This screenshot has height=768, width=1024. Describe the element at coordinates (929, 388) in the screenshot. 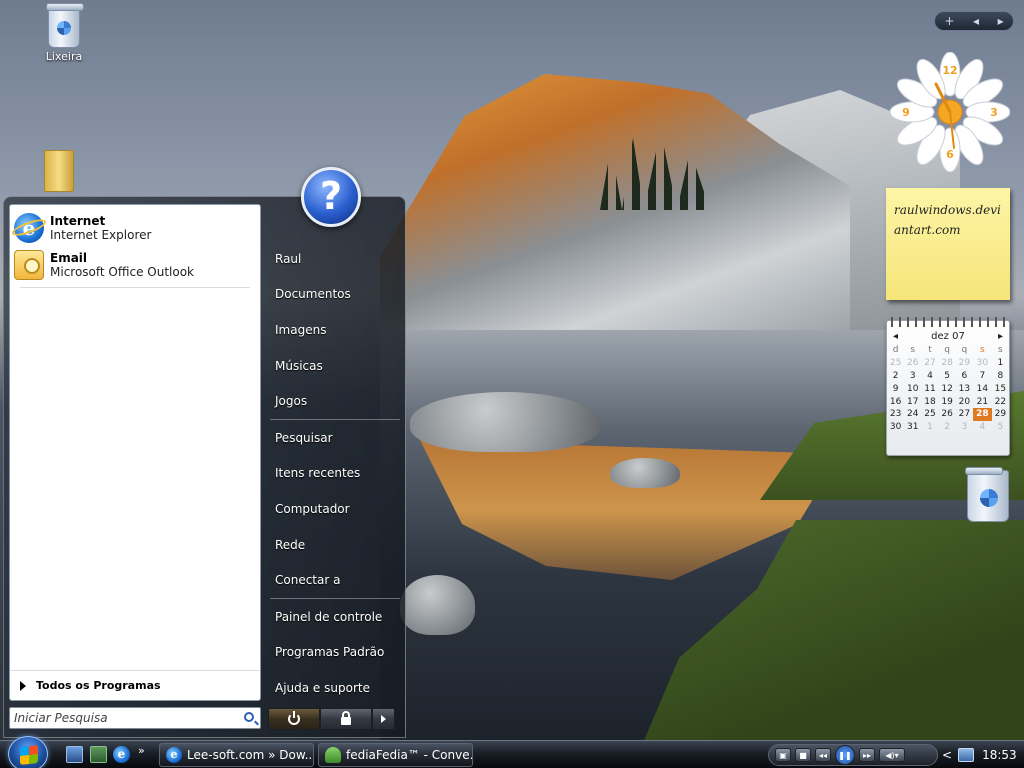

I see `calendar-day: 11` at that location.